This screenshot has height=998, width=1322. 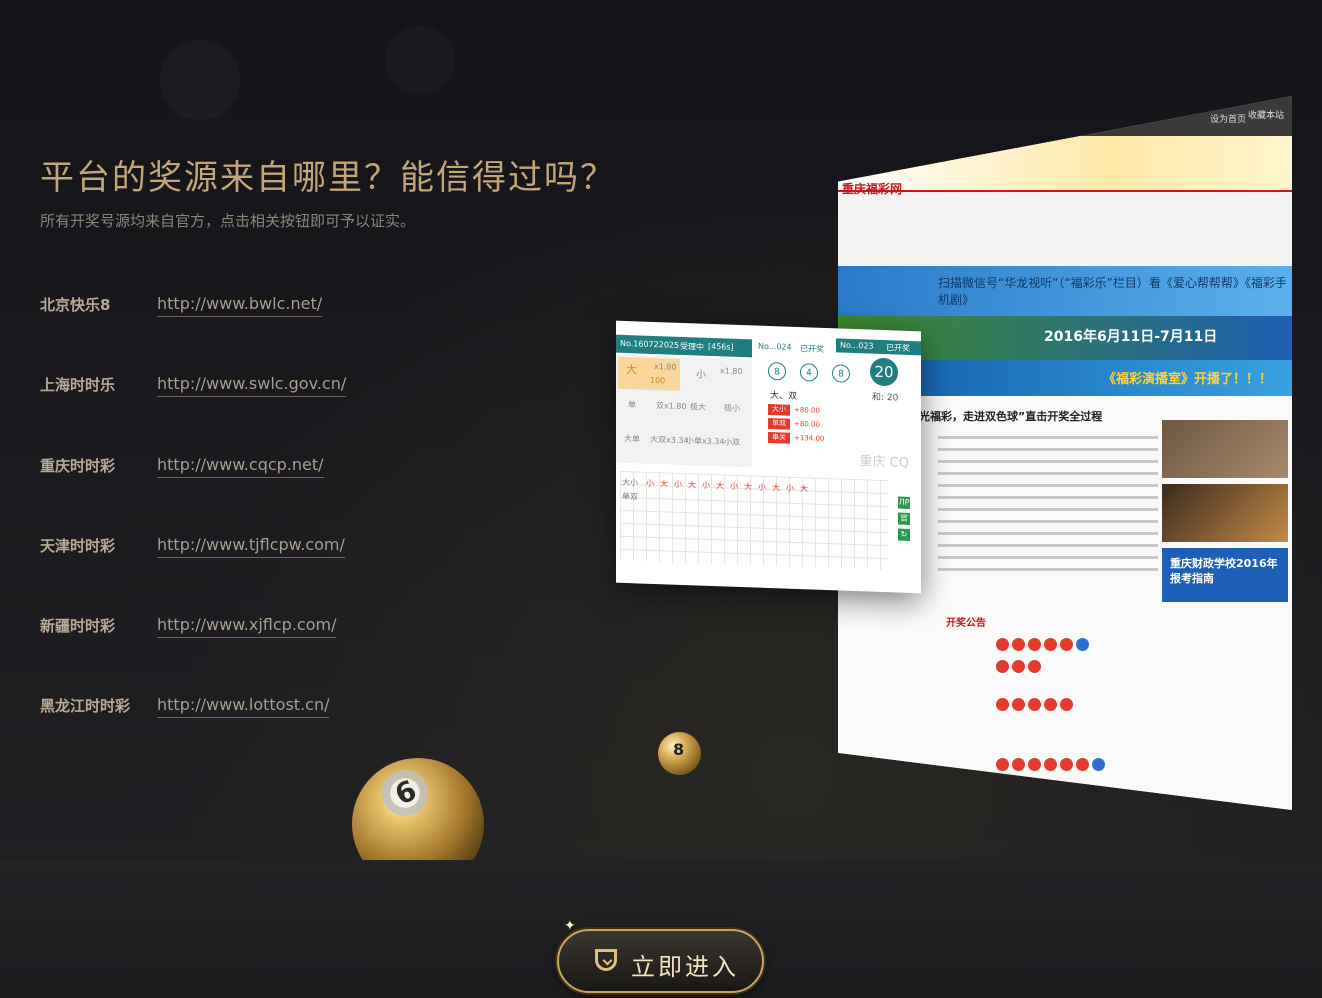 What do you see at coordinates (300, 412) in the screenshot?
I see `source-row: 上海时时乐 http://www.swlc.gov.cn/` at bounding box center [300, 412].